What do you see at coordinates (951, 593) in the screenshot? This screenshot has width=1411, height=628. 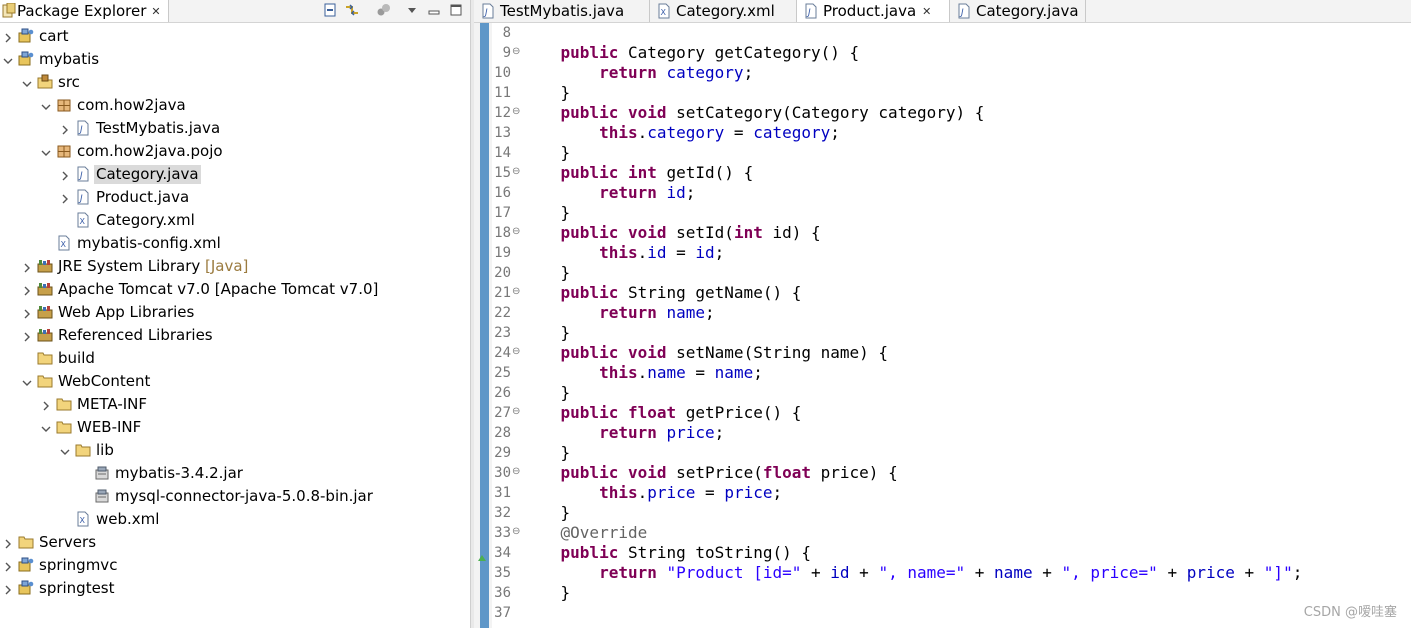 I see `code-line: 36 }` at bounding box center [951, 593].